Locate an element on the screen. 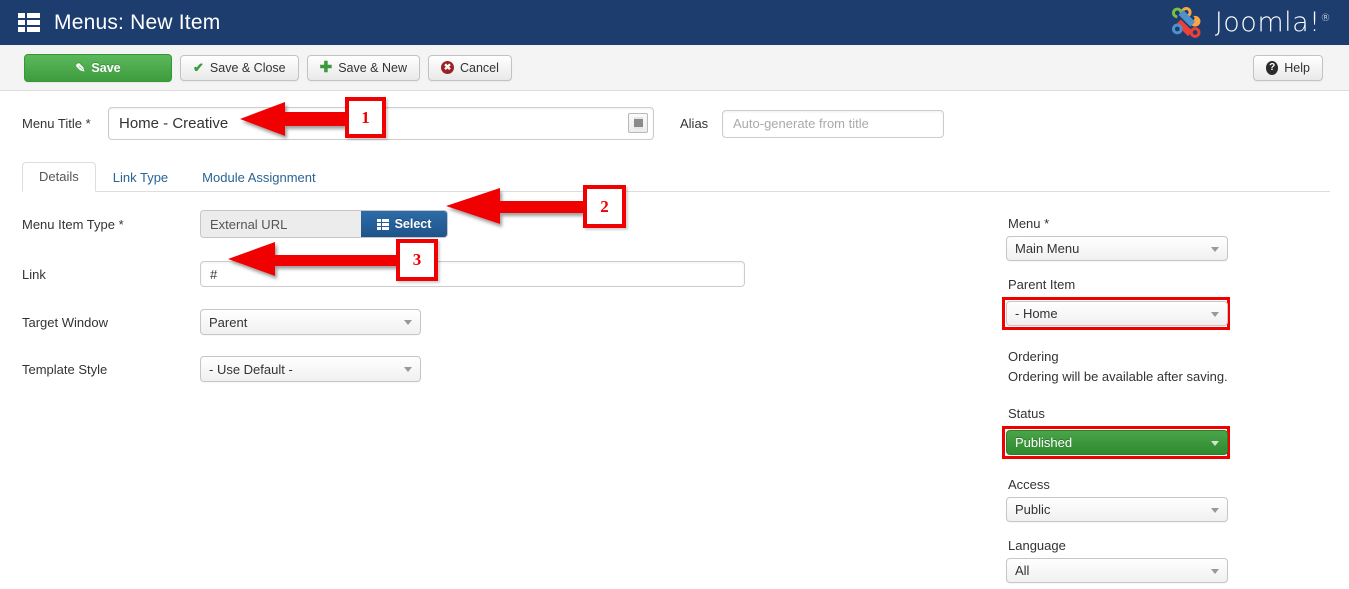  menu-title-label: Menu Title * is located at coordinates (56, 123).